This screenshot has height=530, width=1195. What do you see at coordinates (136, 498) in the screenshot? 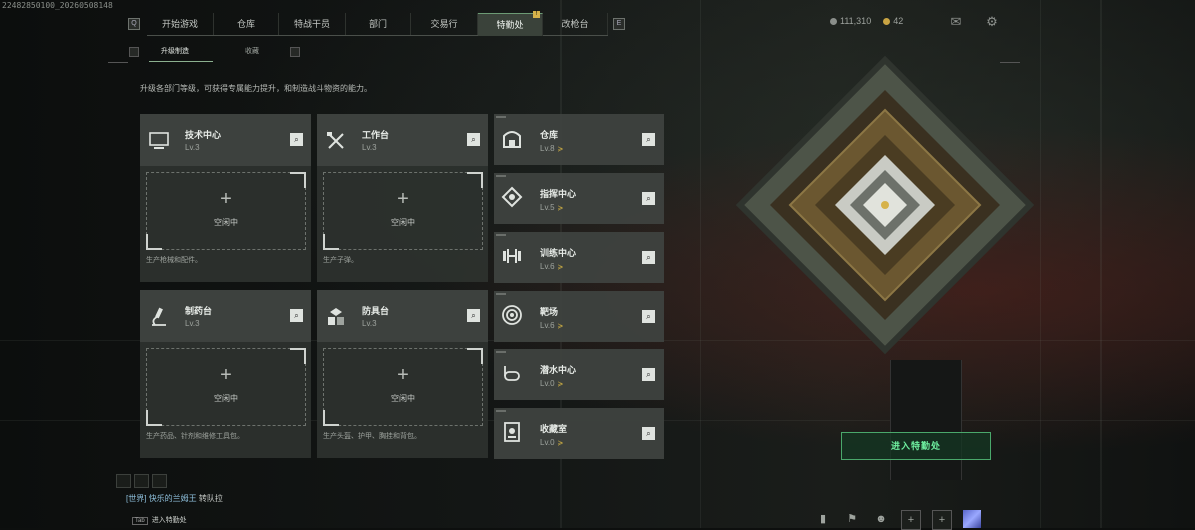
I see `chat-channel: [世界]` at bounding box center [136, 498].